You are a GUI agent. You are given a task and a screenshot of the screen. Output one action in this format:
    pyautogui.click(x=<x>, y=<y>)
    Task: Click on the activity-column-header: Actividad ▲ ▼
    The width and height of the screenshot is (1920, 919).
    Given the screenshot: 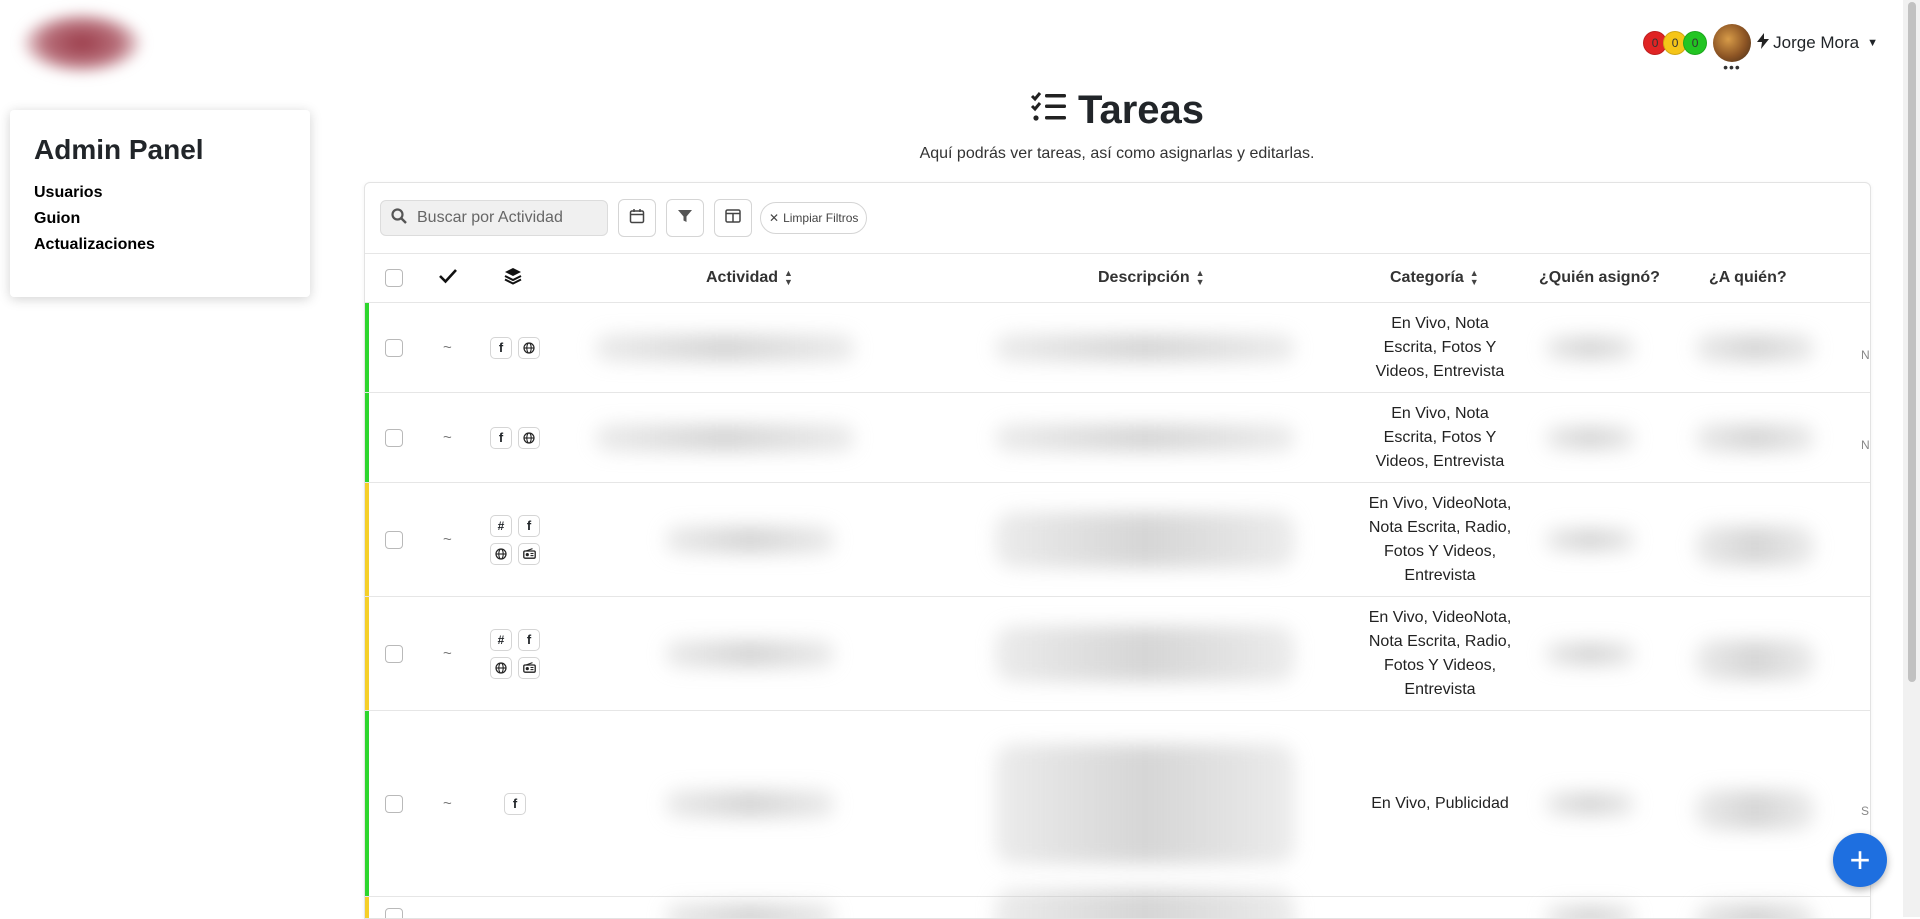 What is the action you would take?
    pyautogui.click(x=749, y=278)
    